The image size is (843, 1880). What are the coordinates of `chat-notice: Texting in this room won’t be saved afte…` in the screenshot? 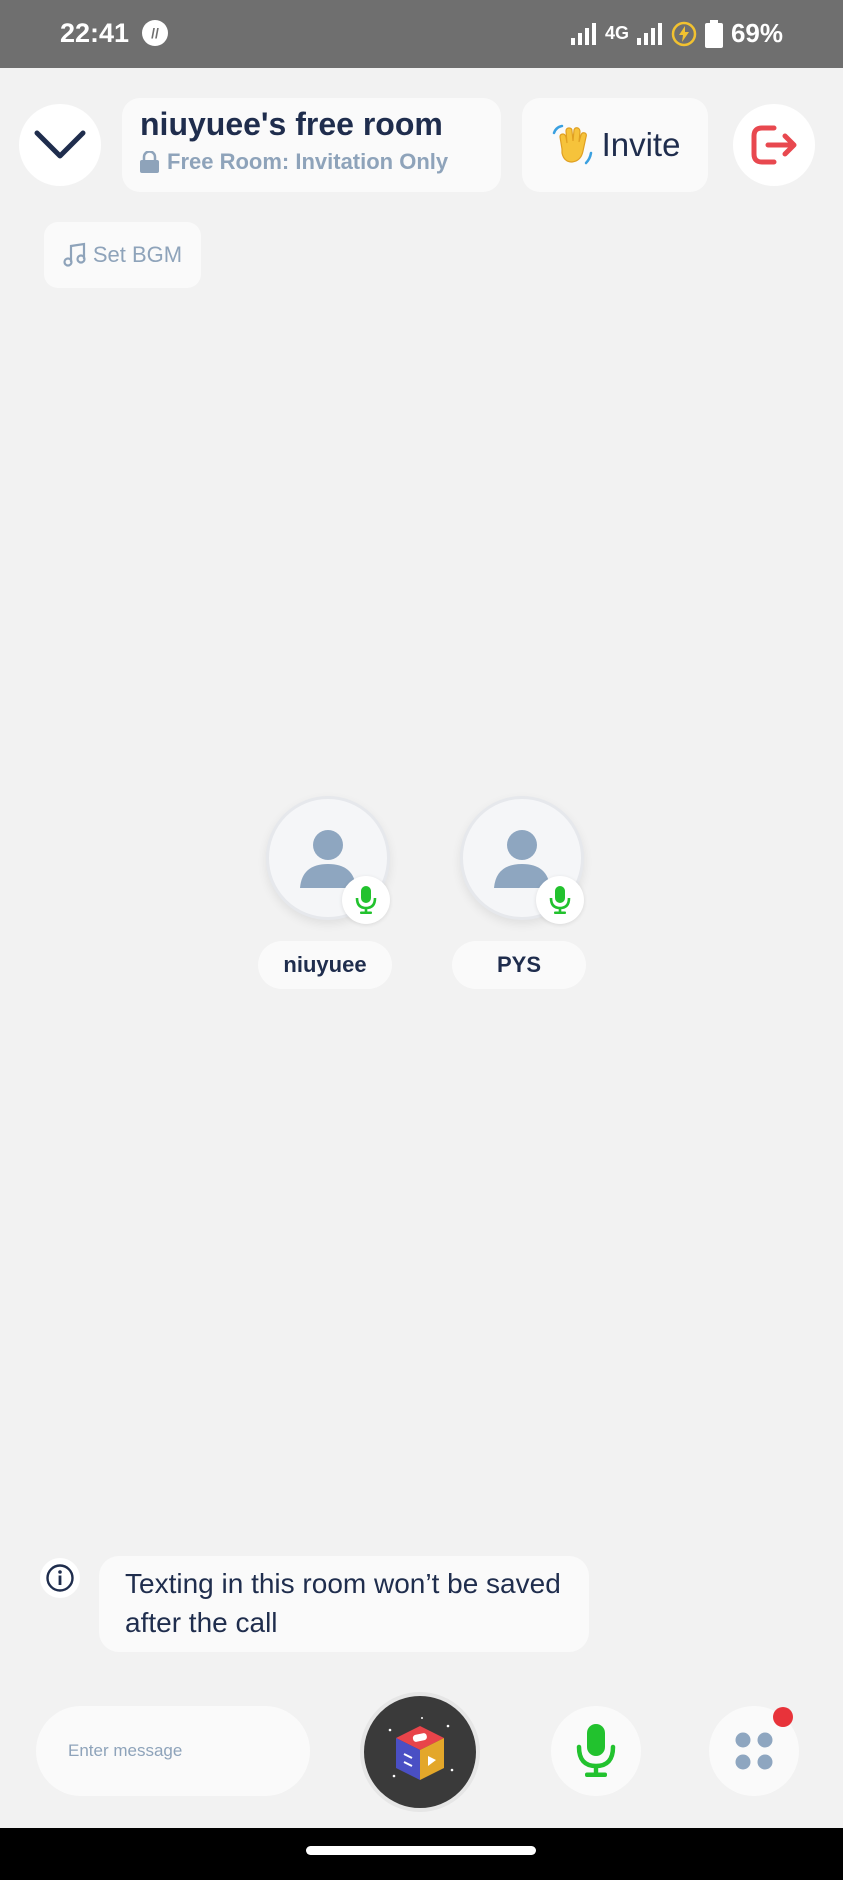 It's located at (344, 1604).